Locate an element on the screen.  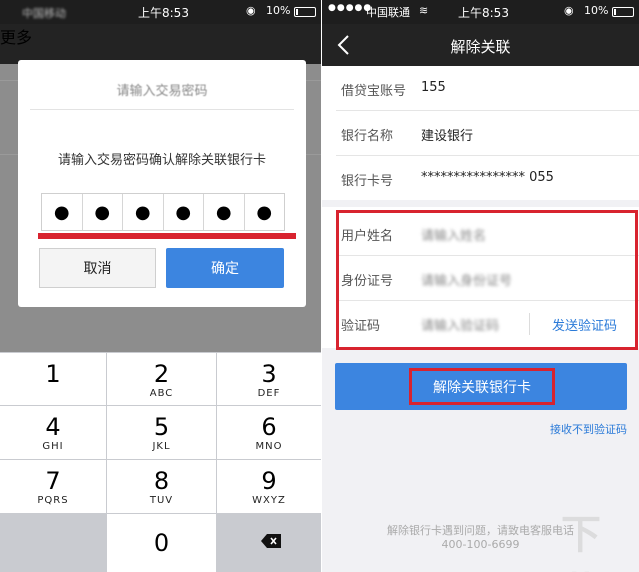
key-digit: 6 is located at coordinates (269, 427).